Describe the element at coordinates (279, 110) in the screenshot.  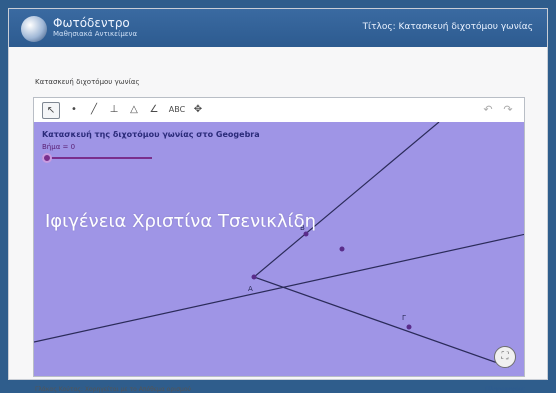
I see `geogebra-toolbar: ↖ • ╱ ⊥ △ ∠ ABC ✥ ↶ ↷` at that location.